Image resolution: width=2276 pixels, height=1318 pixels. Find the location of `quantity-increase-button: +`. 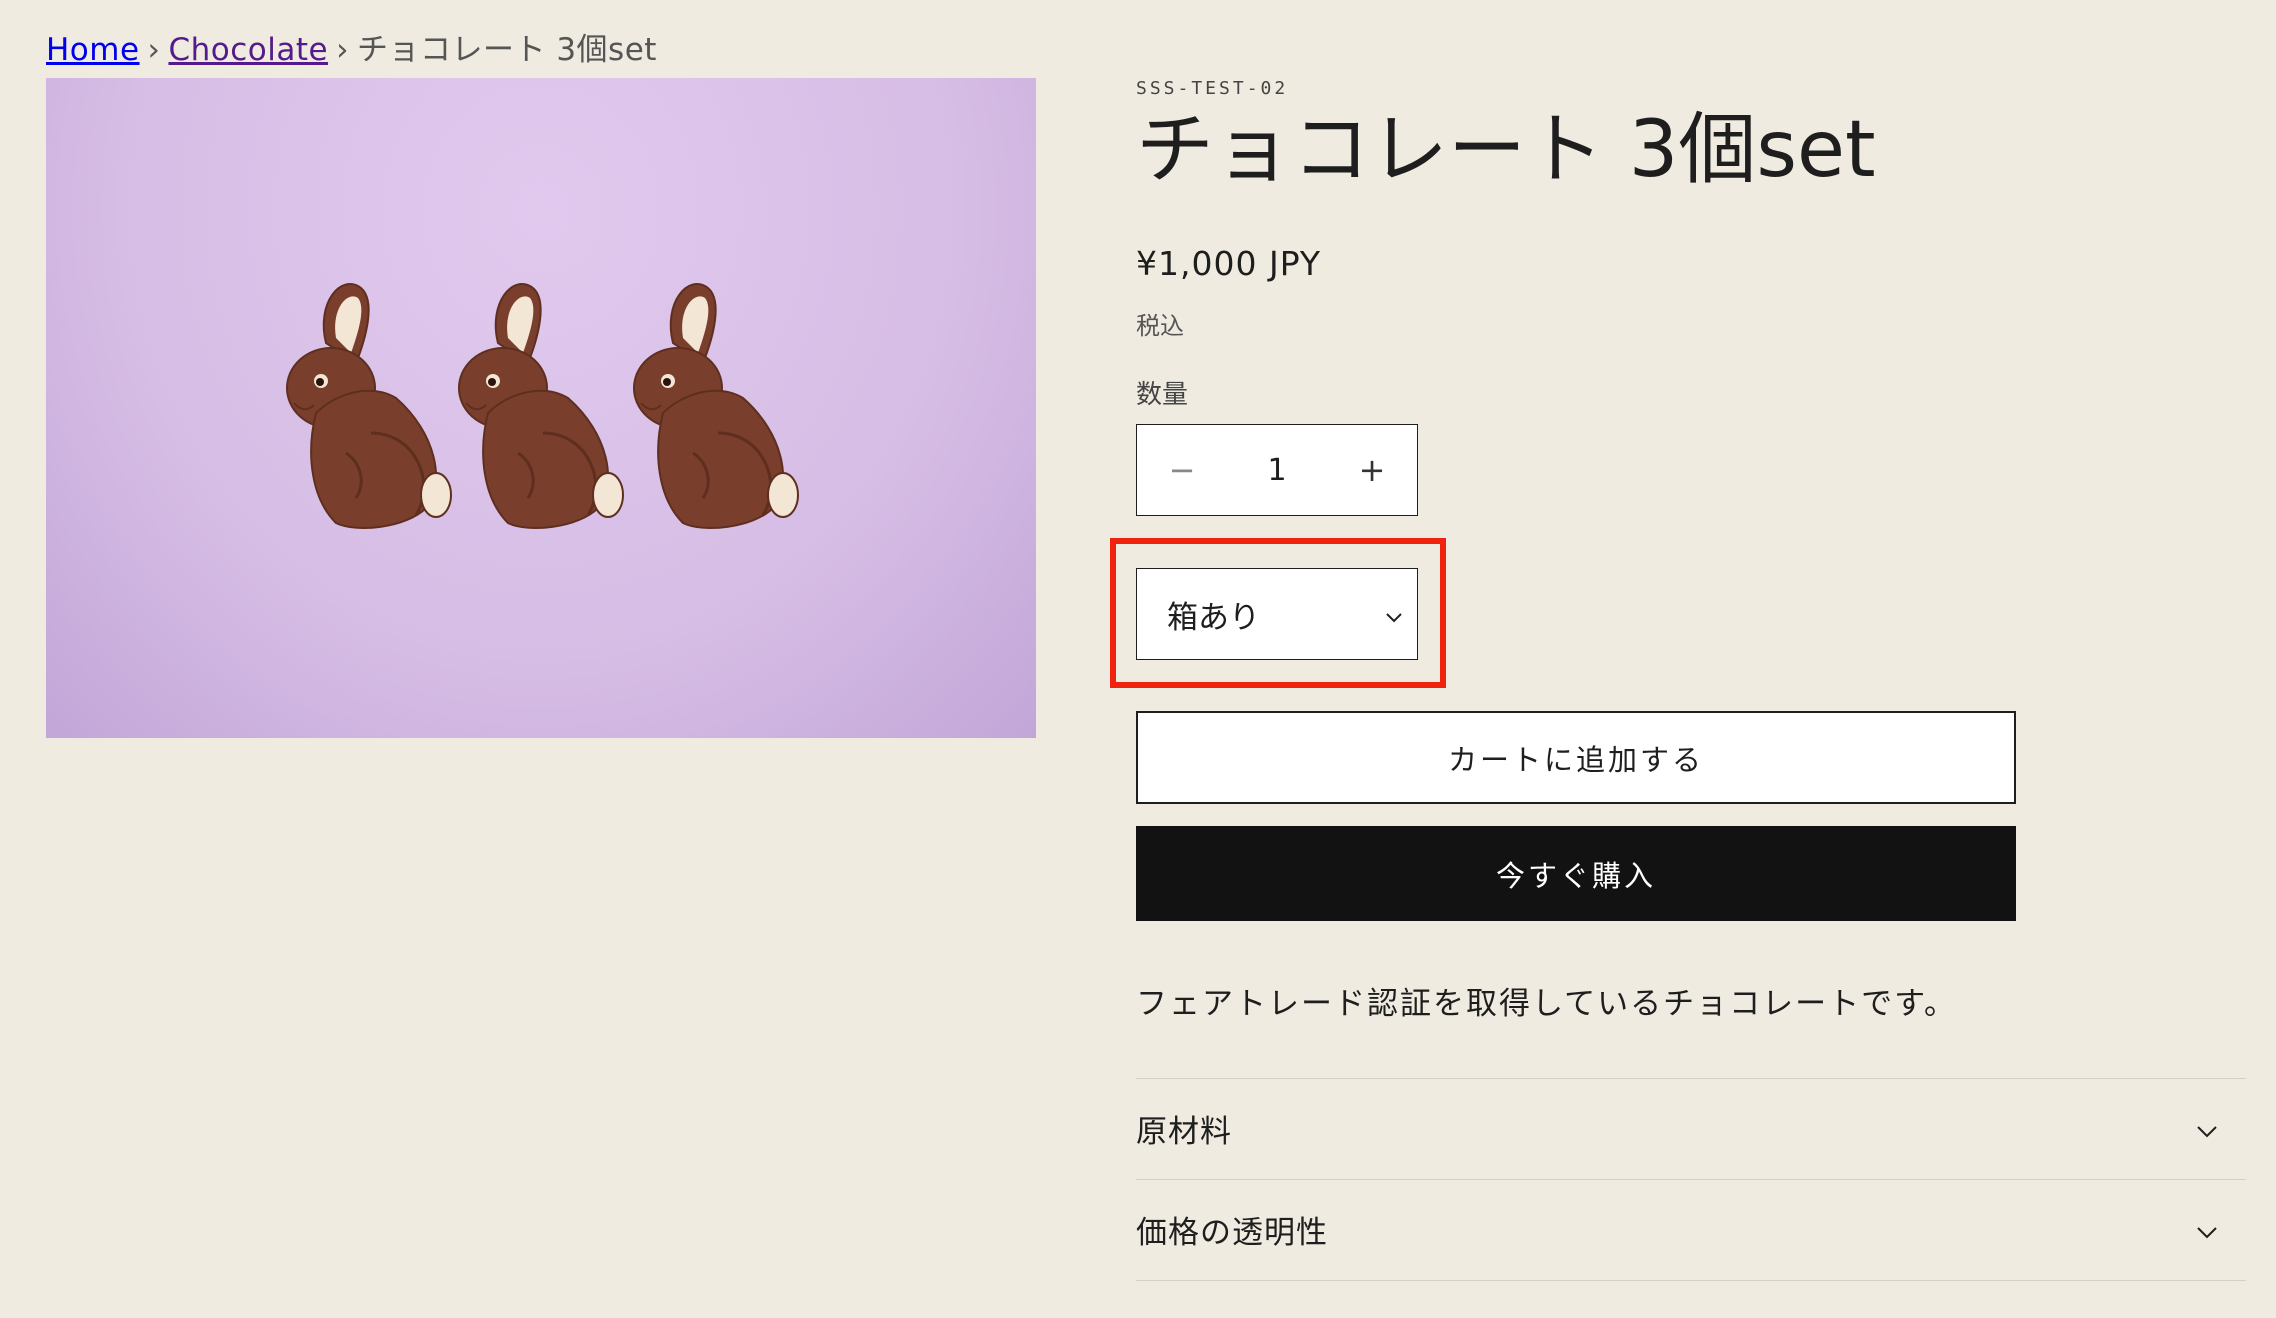

quantity-increase-button: + is located at coordinates (1372, 470).